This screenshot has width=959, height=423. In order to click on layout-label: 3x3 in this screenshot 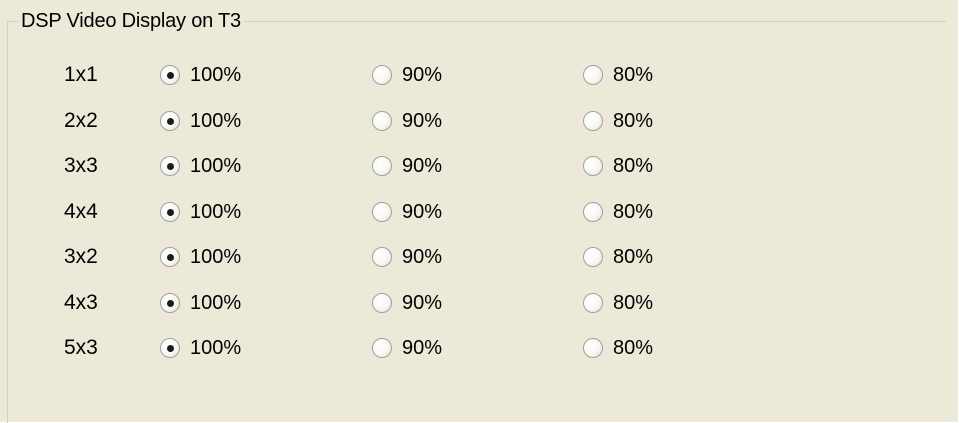, I will do `click(81, 165)`.